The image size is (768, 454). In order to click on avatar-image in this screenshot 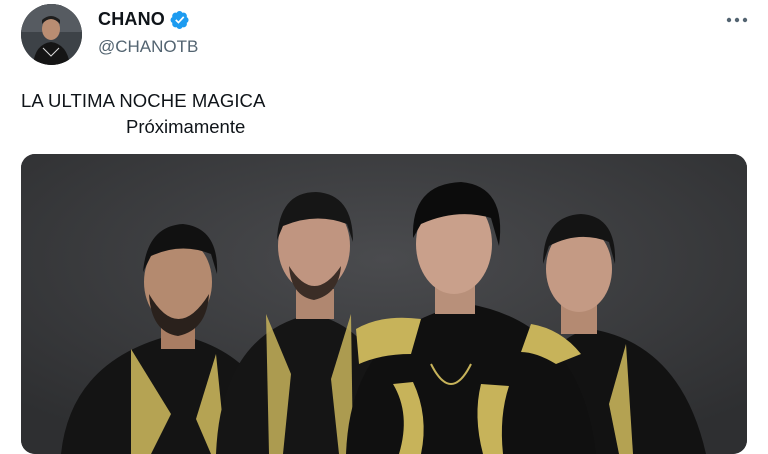, I will do `click(51, 34)`.